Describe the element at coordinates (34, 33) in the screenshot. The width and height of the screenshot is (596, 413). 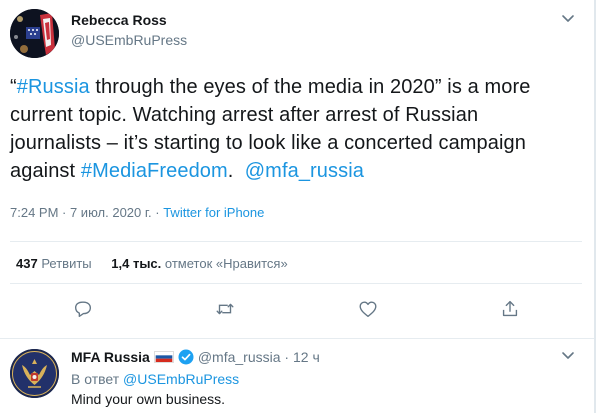
I see `author-avatar` at that location.